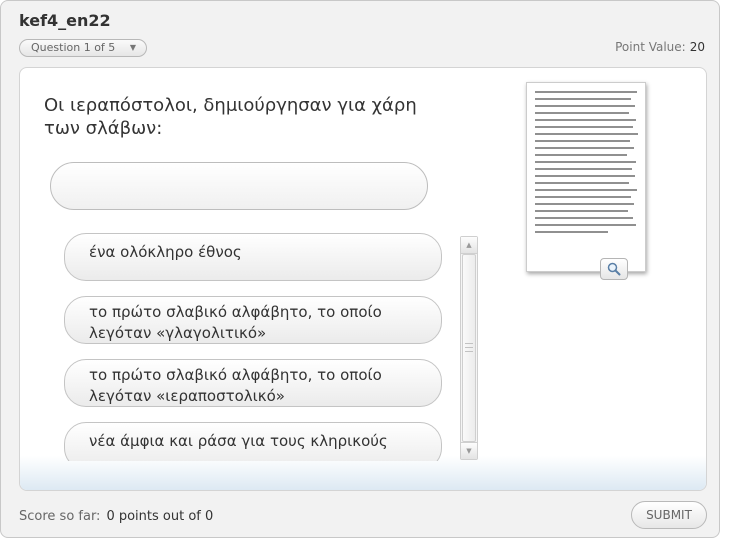 This screenshot has height=549, width=732. Describe the element at coordinates (469, 450) in the screenshot. I see `scroll-down-icon: ▼` at that location.